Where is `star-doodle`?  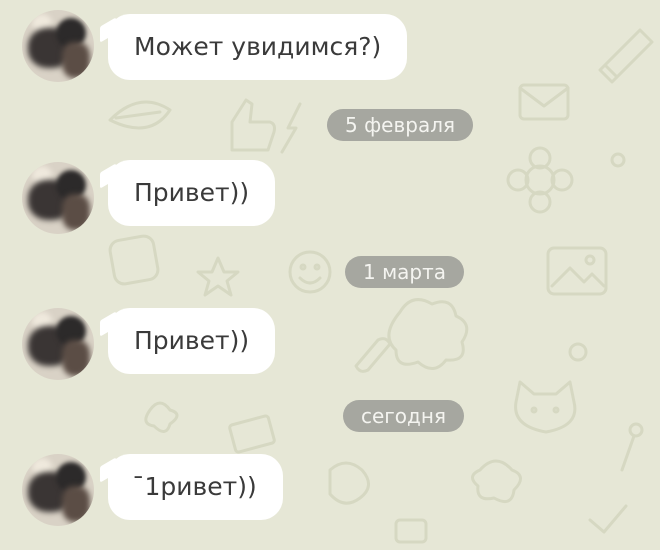 star-doodle is located at coordinates (218, 276).